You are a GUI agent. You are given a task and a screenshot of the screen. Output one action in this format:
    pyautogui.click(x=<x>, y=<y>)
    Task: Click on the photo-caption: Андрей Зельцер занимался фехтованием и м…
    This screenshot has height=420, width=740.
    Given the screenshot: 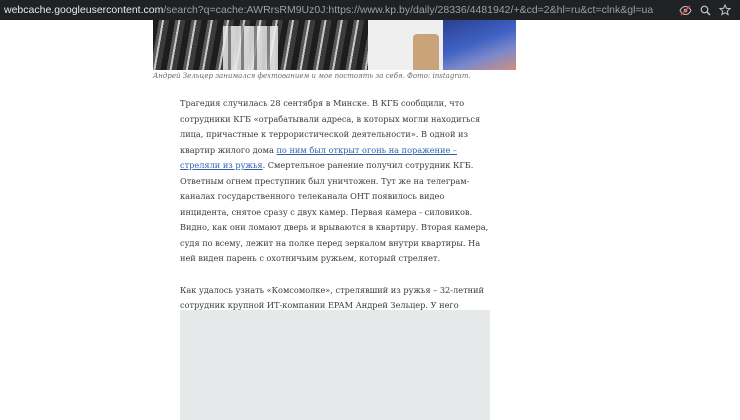 What is the action you would take?
    pyautogui.click(x=312, y=76)
    